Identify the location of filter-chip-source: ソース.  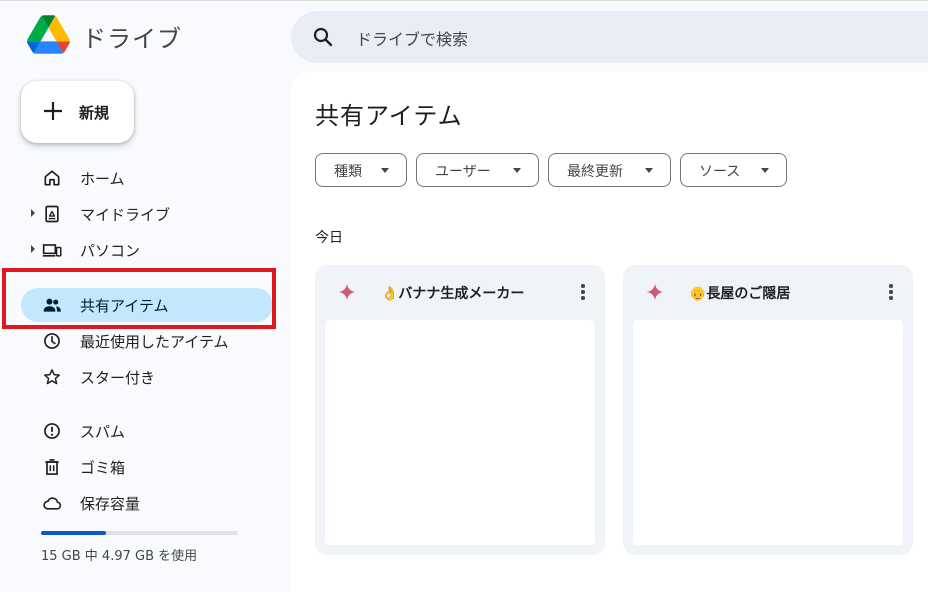
(733, 170).